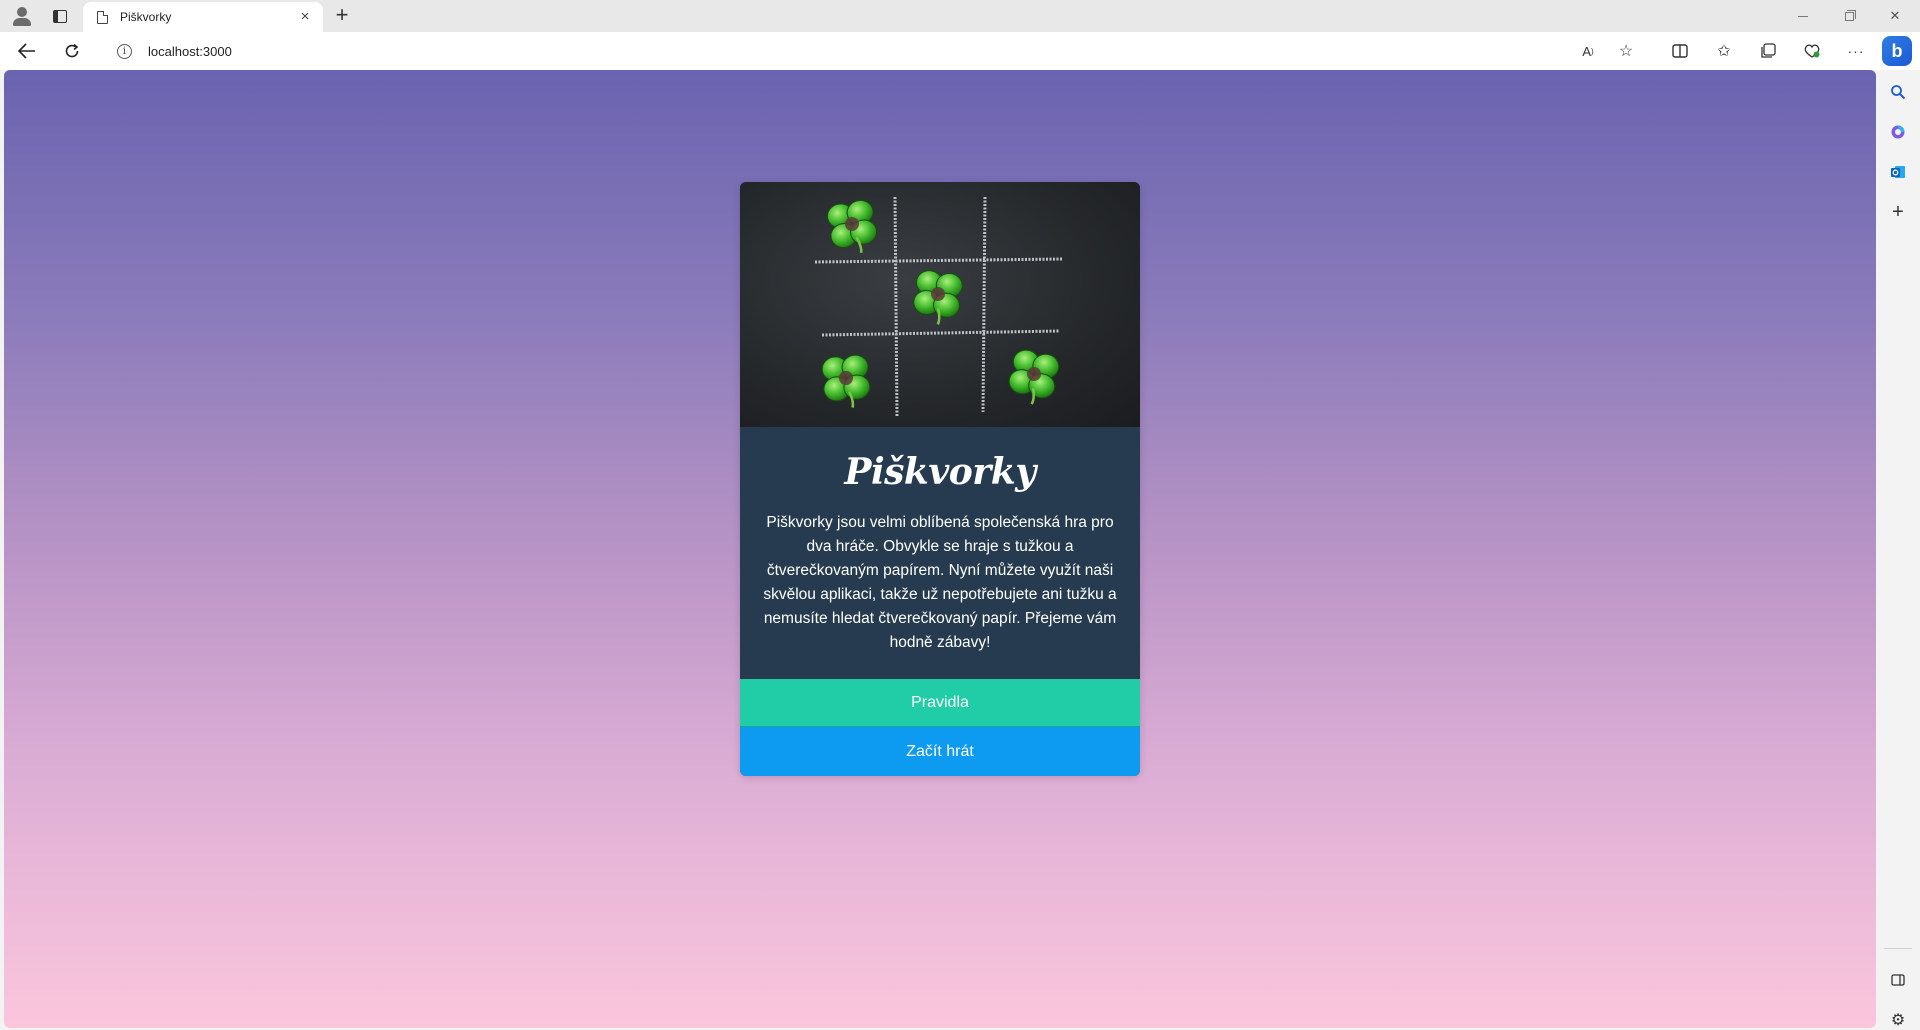 Image resolution: width=1920 pixels, height=1030 pixels. What do you see at coordinates (1898, 212) in the screenshot?
I see `add-icon: +` at bounding box center [1898, 212].